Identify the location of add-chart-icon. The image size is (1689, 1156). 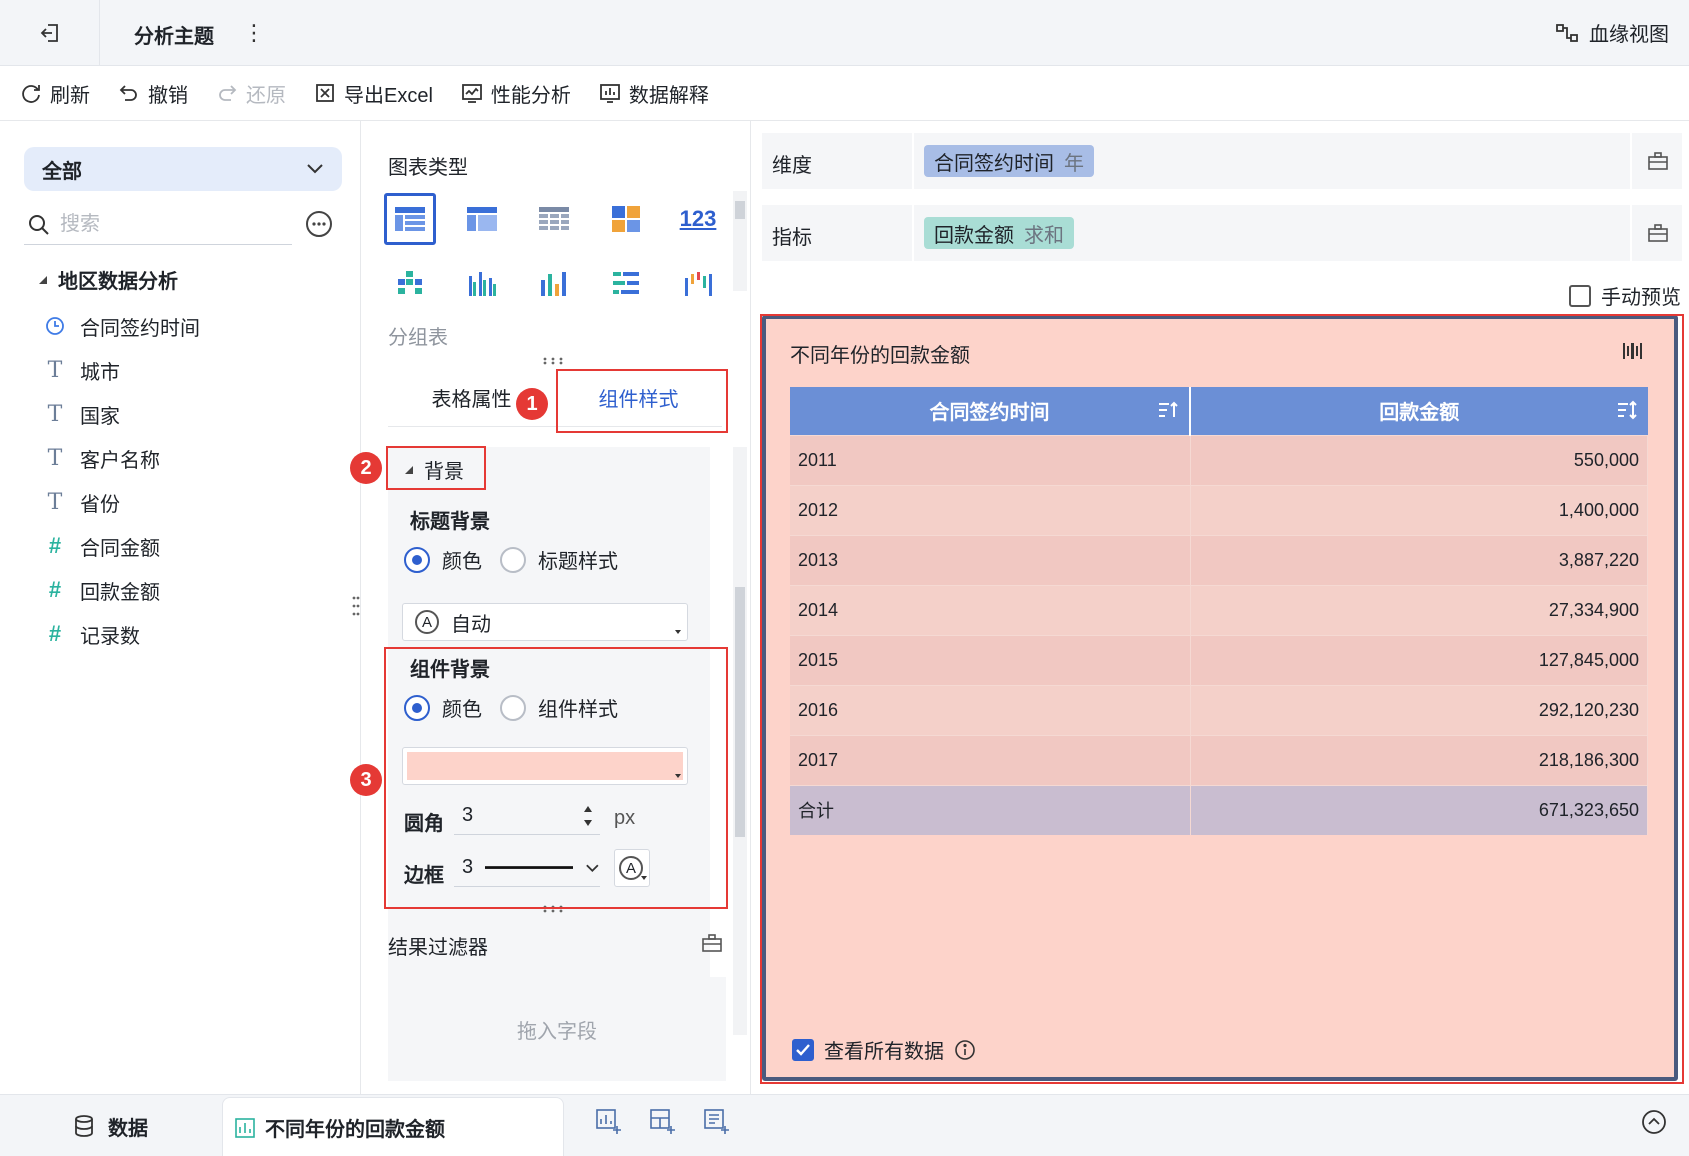
(609, 1122).